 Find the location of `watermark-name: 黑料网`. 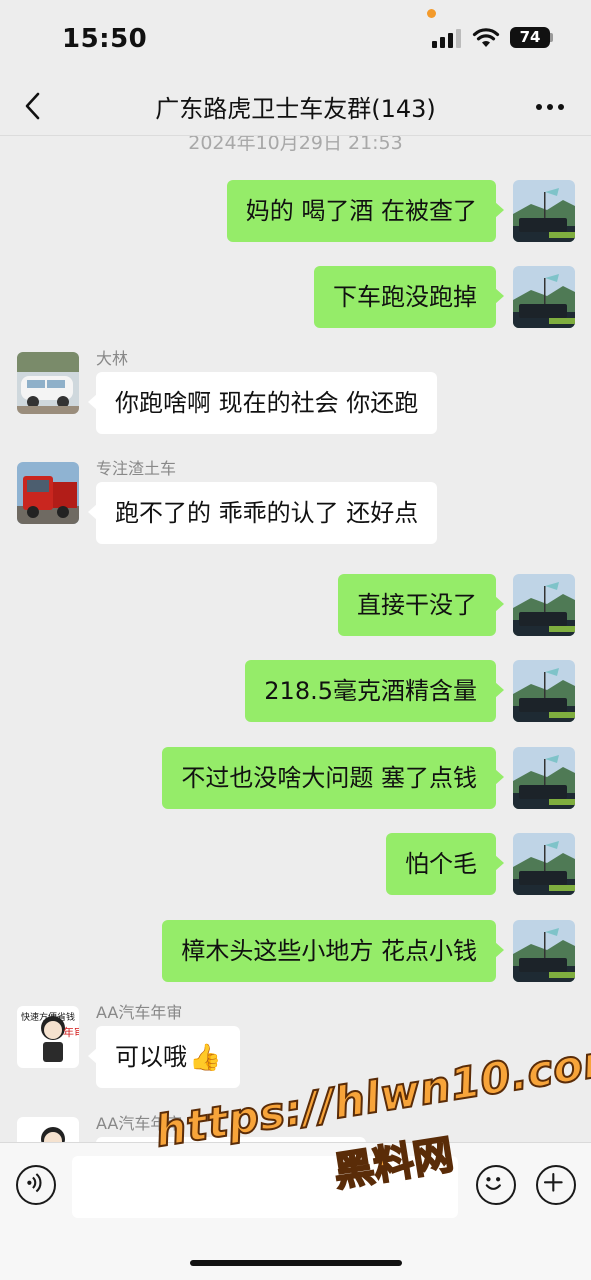

watermark-name: 黑料网 is located at coordinates (394, 1164).